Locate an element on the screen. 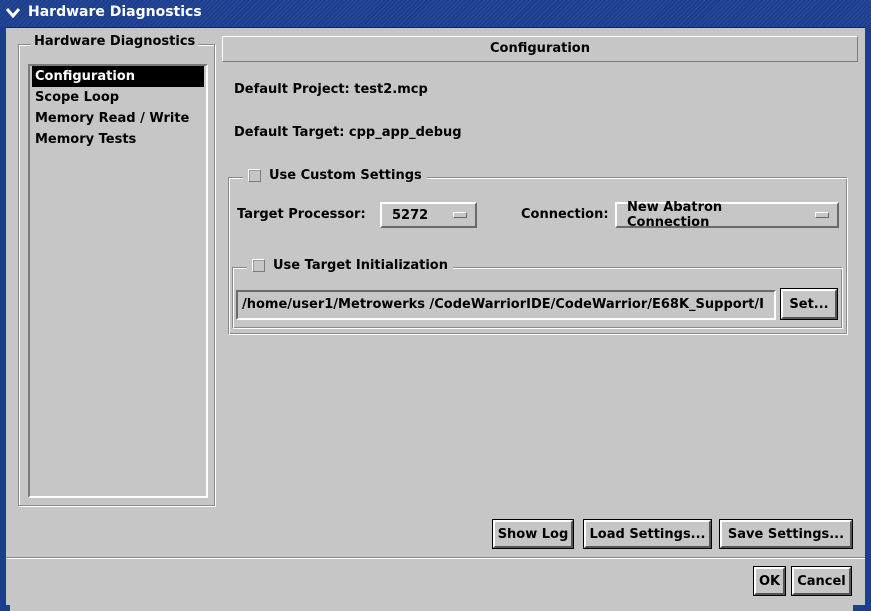 This screenshot has width=871, height=611. sidebar-item-configuration: Configuration is located at coordinates (118, 76).